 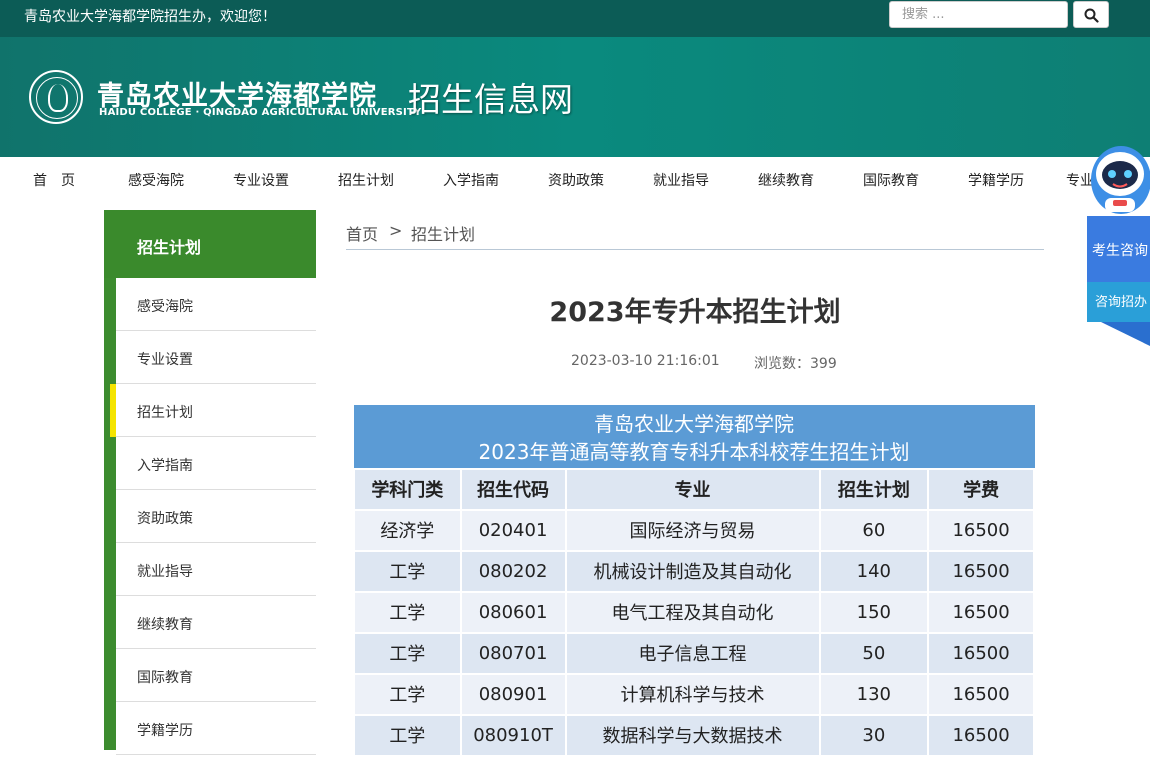 I want to click on nav-item-plan: 招生计划, so click(x=366, y=180).